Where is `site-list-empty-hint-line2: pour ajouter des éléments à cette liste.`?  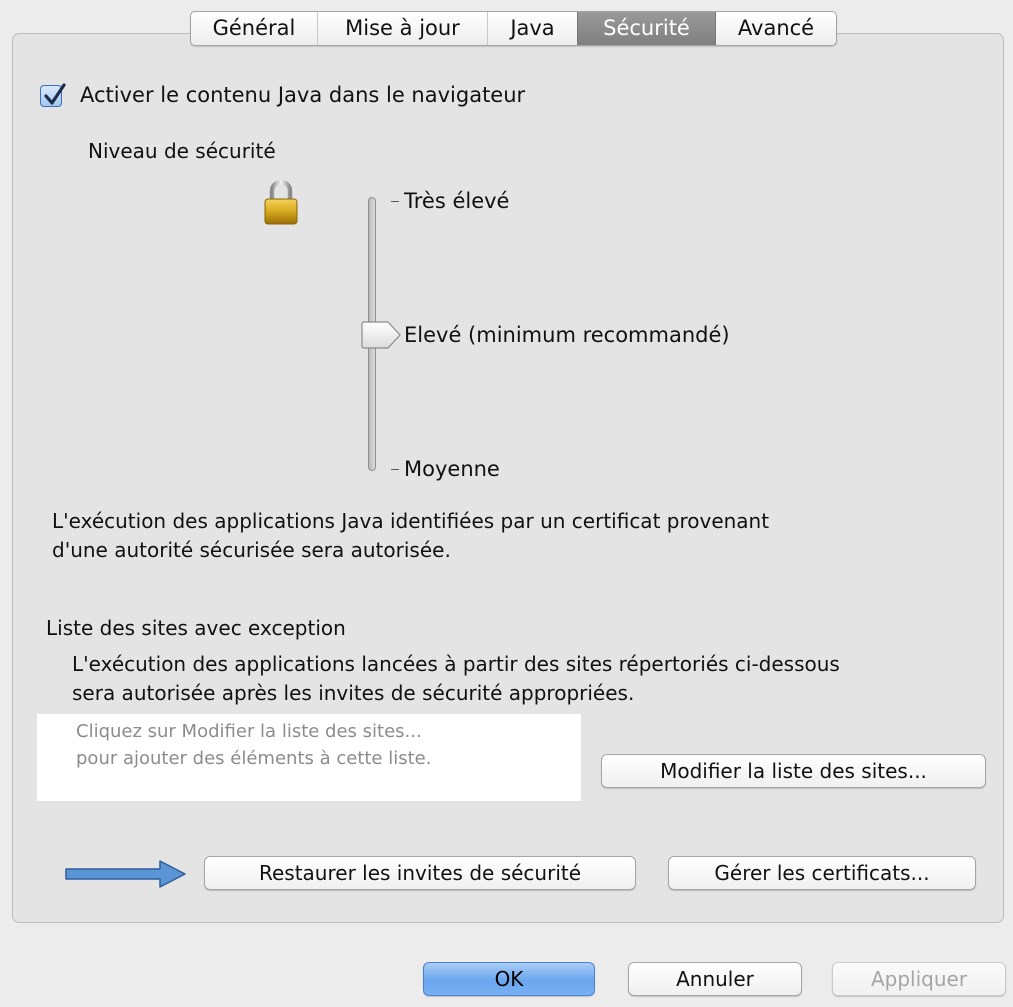
site-list-empty-hint-line2: pour ajouter des éléments à cette liste. is located at coordinates (254, 758).